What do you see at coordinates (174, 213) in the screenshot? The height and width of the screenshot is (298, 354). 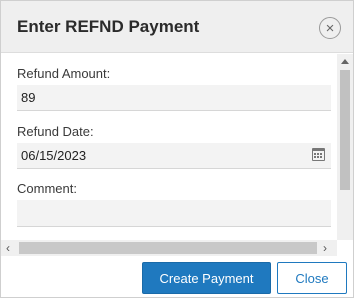 I see `comment-input` at bounding box center [174, 213].